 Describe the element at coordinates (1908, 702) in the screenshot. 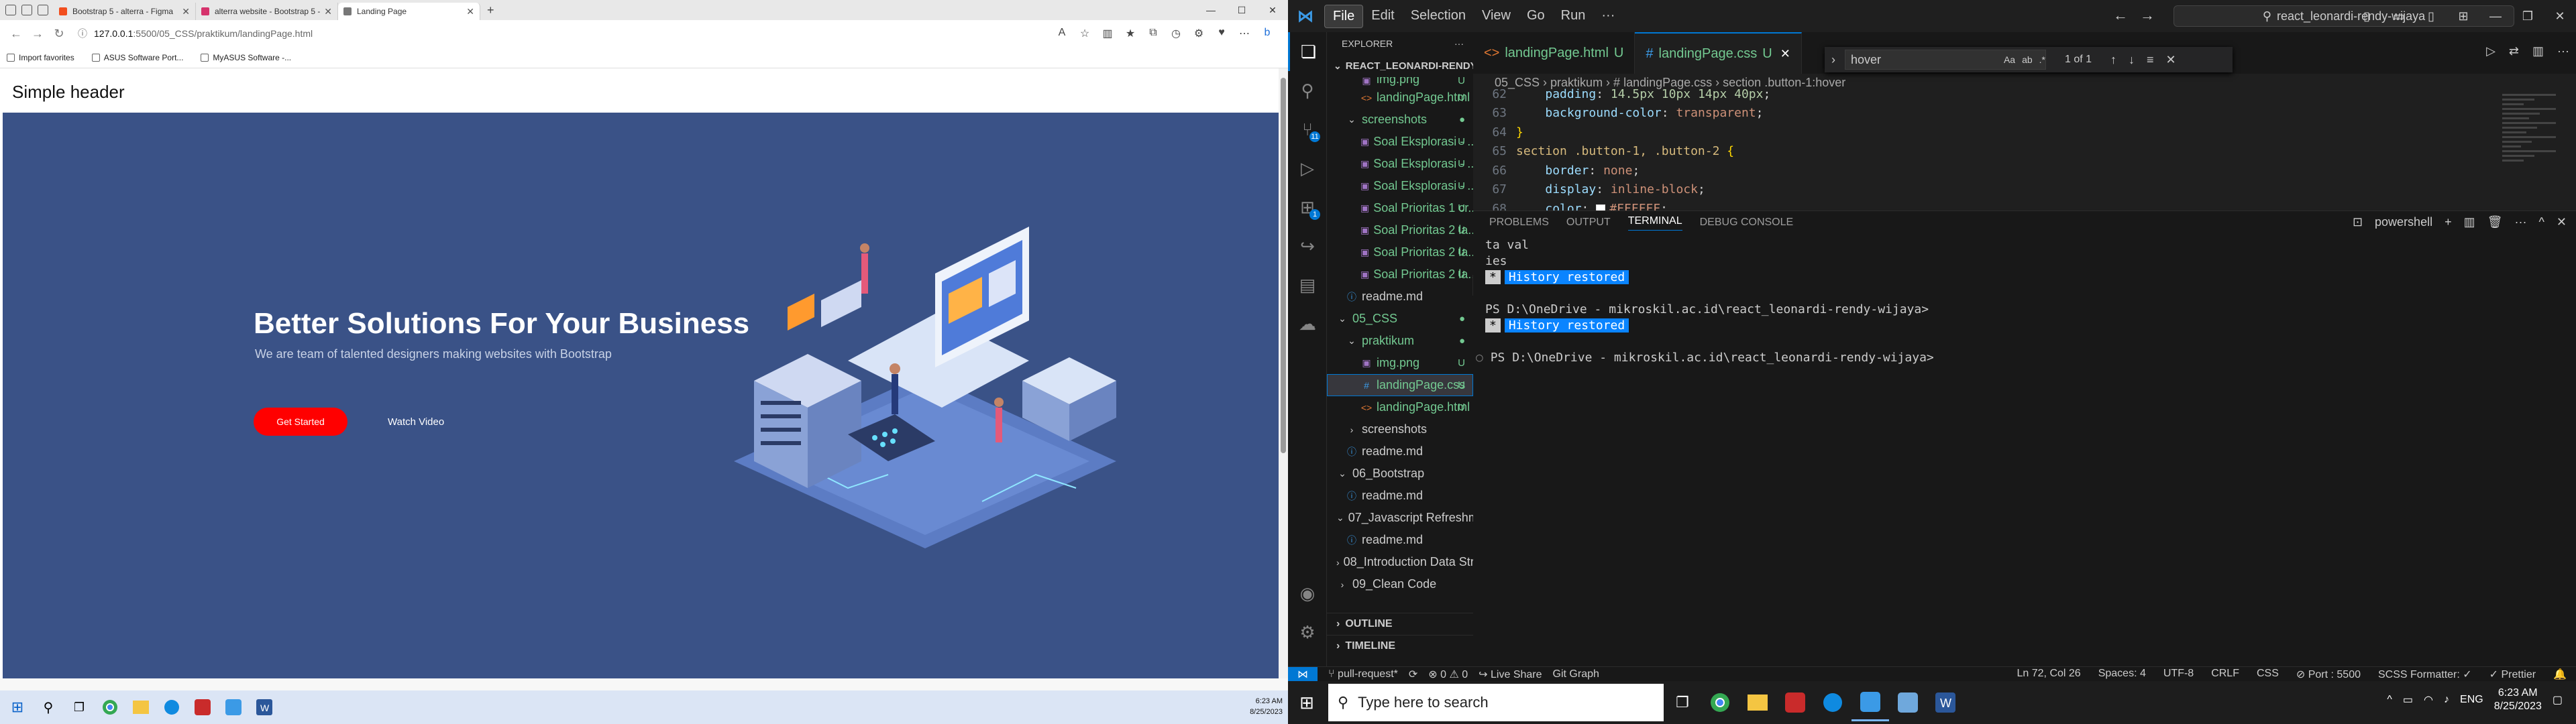

I see `notes-icon` at that location.